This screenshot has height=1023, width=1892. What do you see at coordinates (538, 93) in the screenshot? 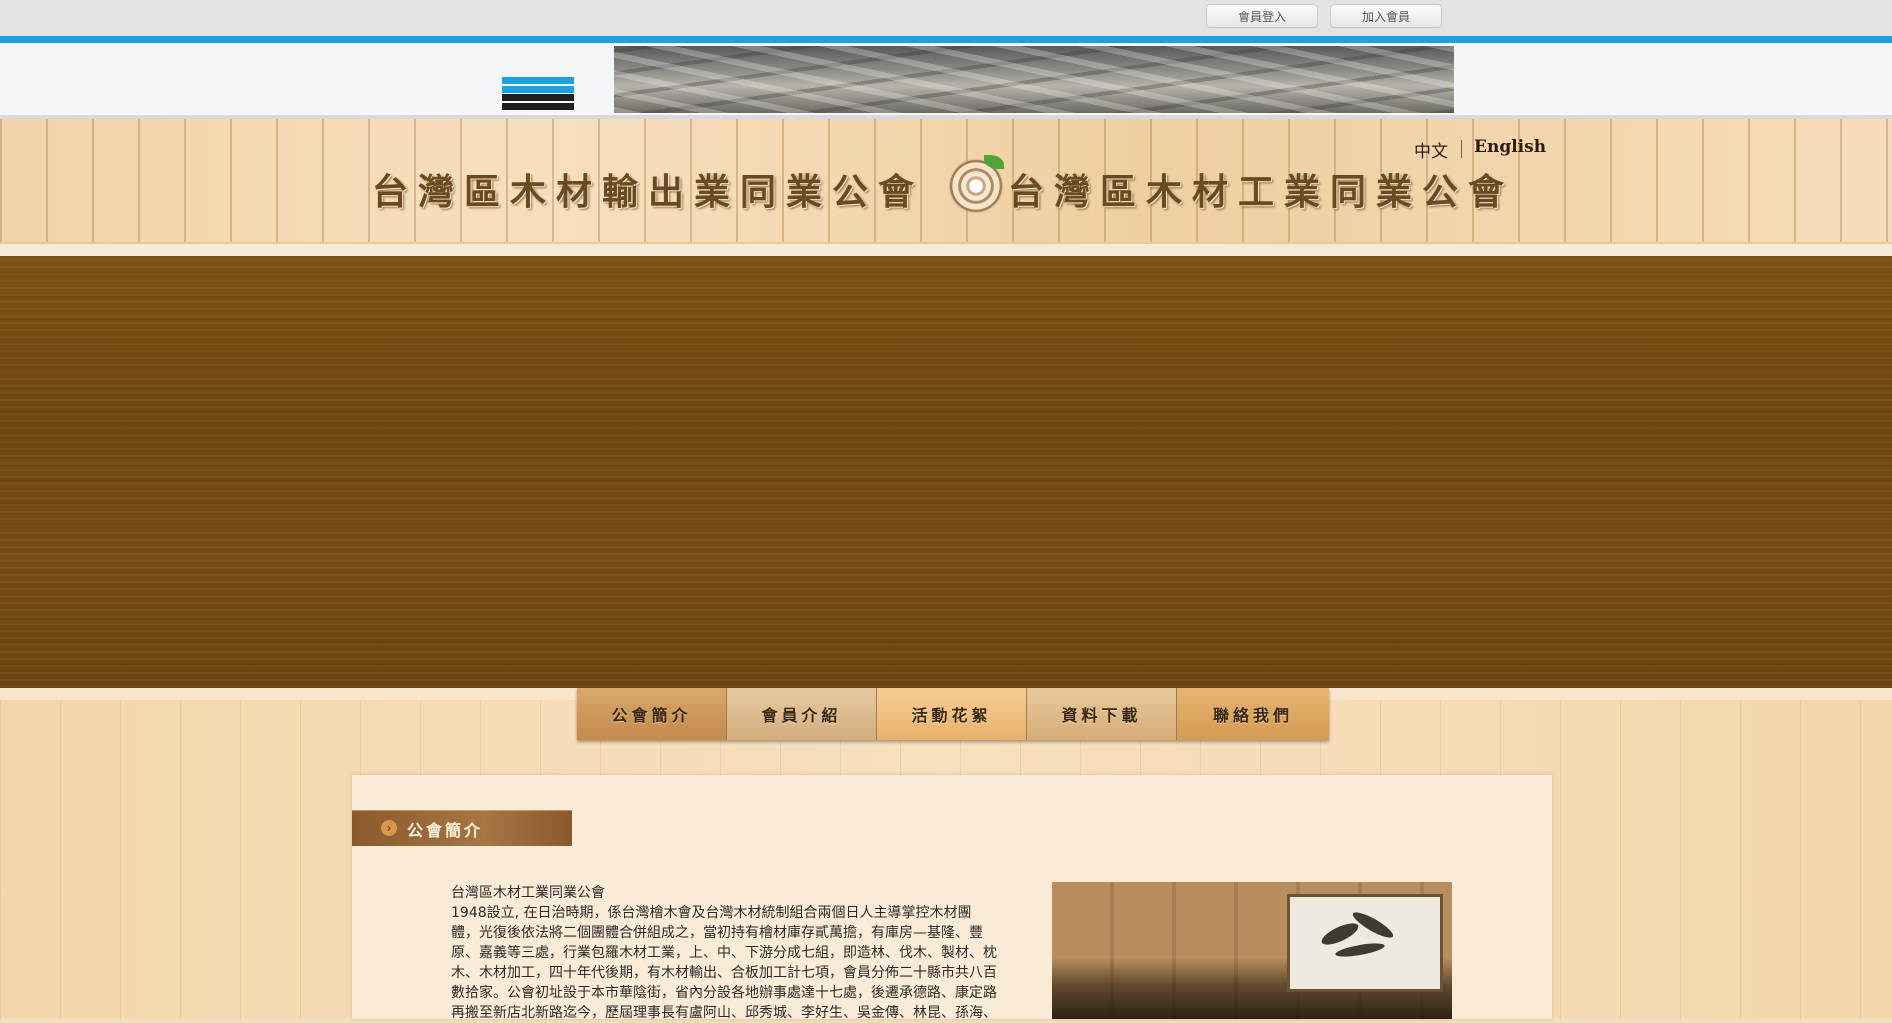
I see `menu-icon` at bounding box center [538, 93].